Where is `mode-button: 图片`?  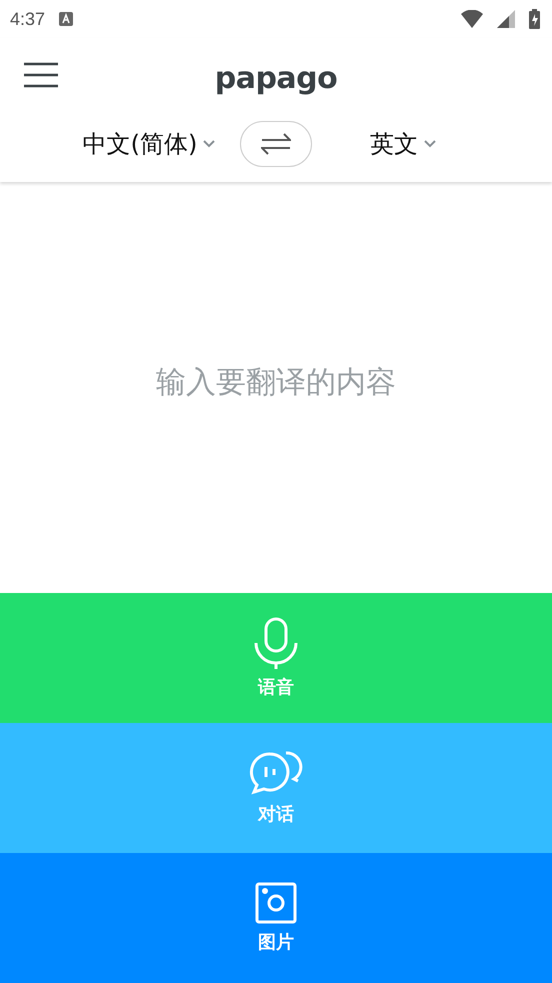
mode-button: 图片 is located at coordinates (276, 918).